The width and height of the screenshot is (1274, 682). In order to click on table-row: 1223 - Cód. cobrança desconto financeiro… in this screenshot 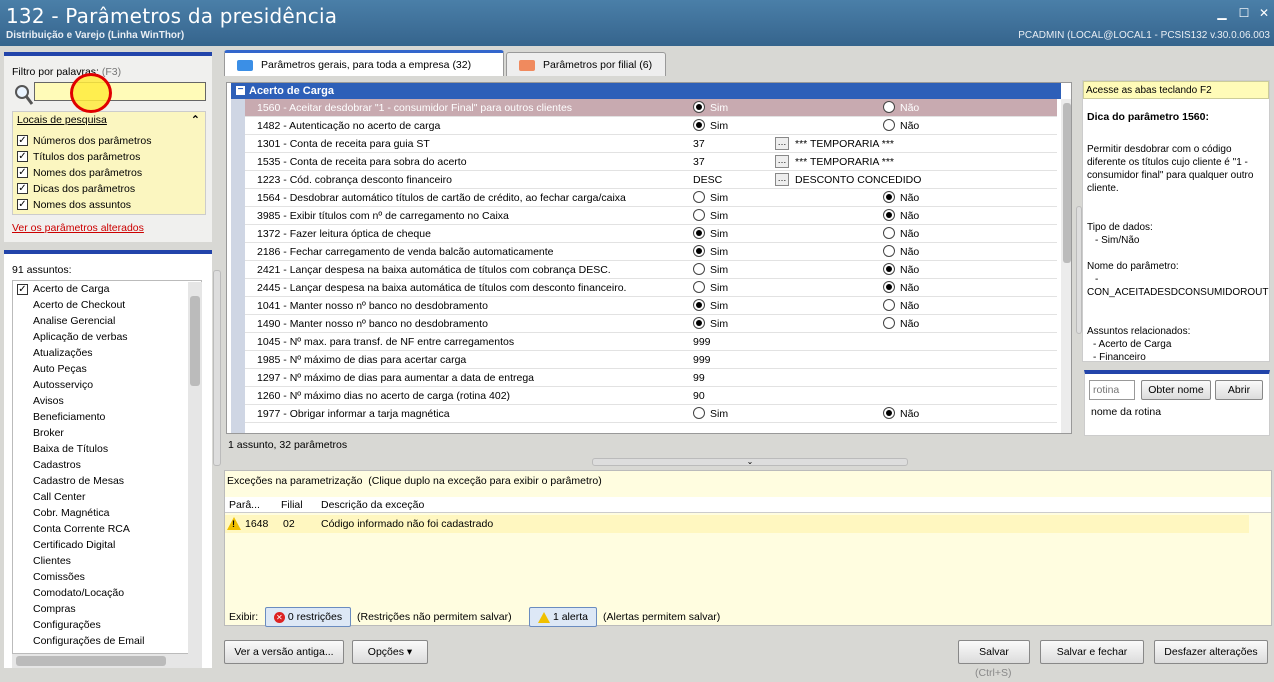, I will do `click(651, 180)`.